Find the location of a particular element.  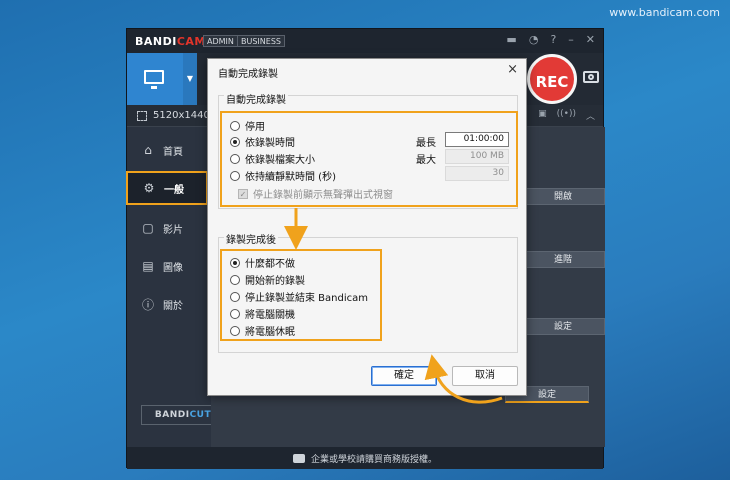

folder-icon: ▬ is located at coordinates (511, 39).